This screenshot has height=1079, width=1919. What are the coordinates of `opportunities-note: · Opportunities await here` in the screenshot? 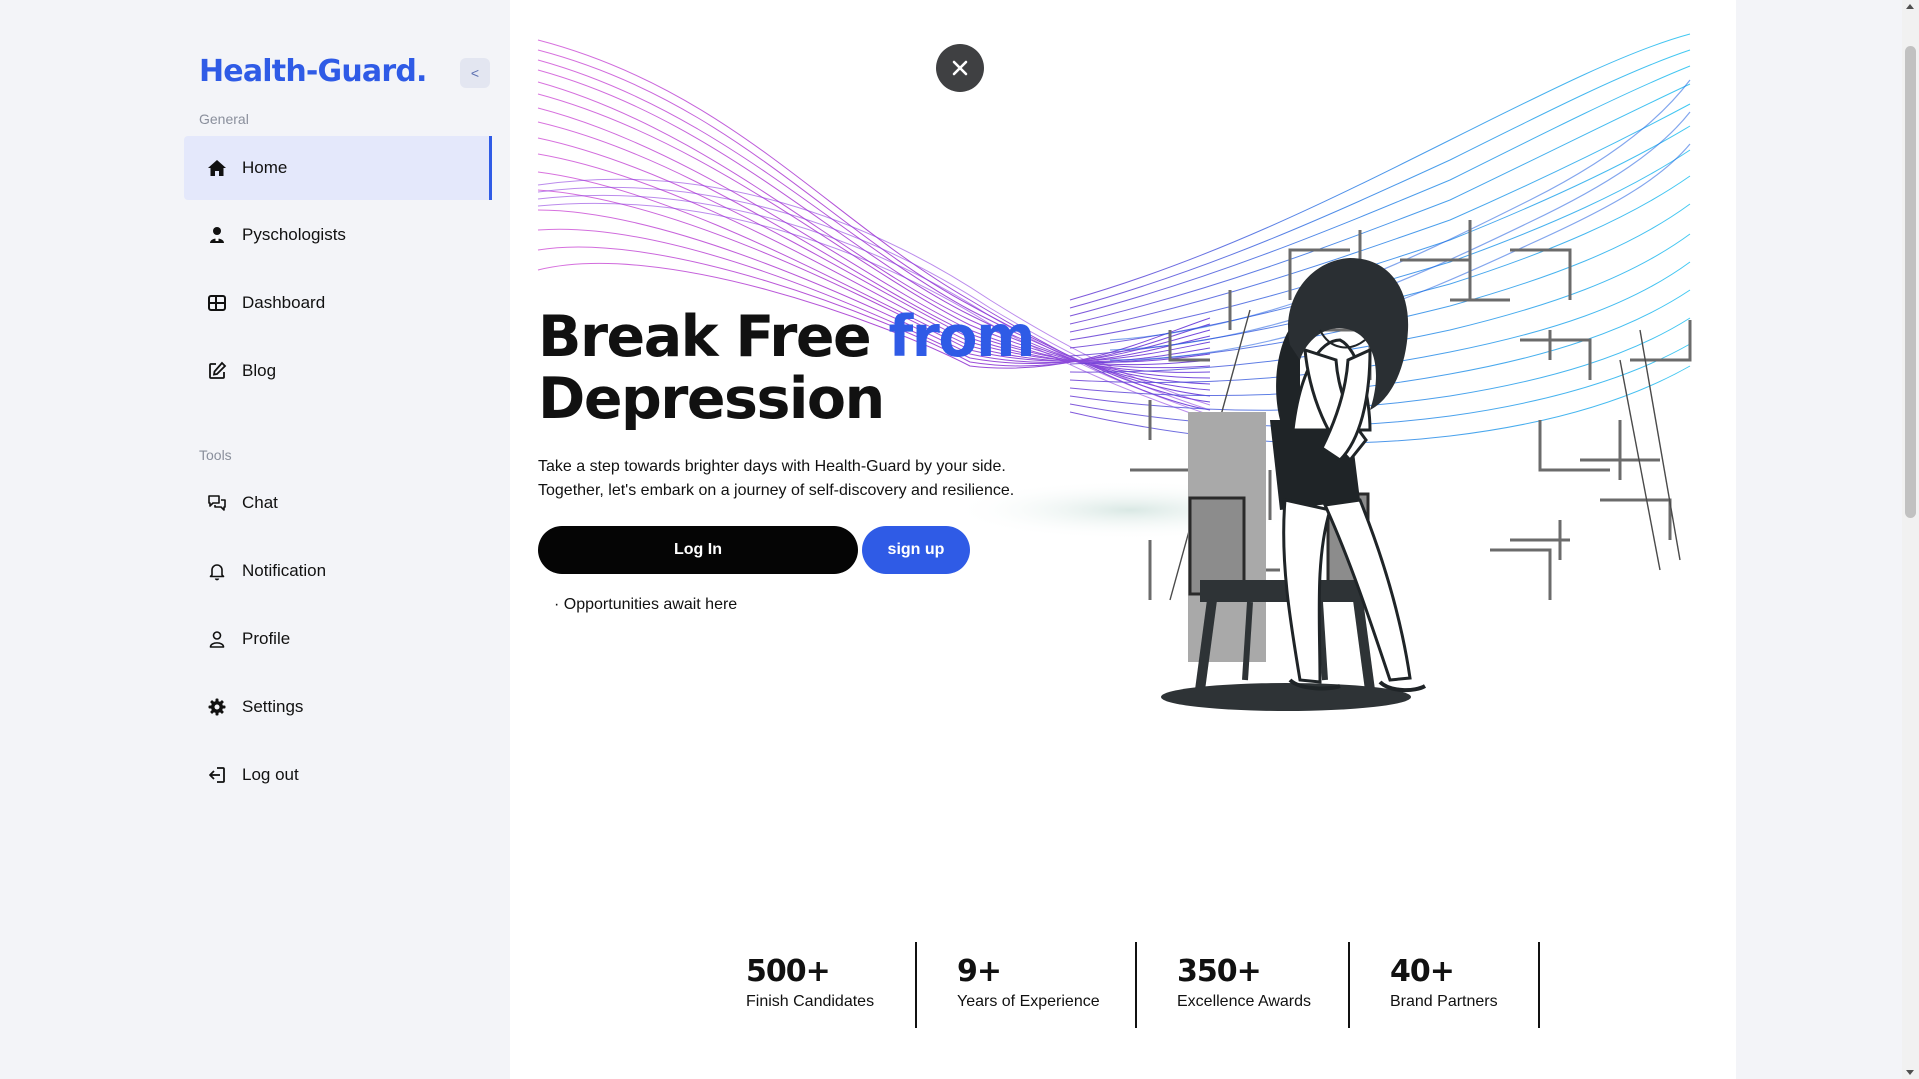 It's located at (646, 604).